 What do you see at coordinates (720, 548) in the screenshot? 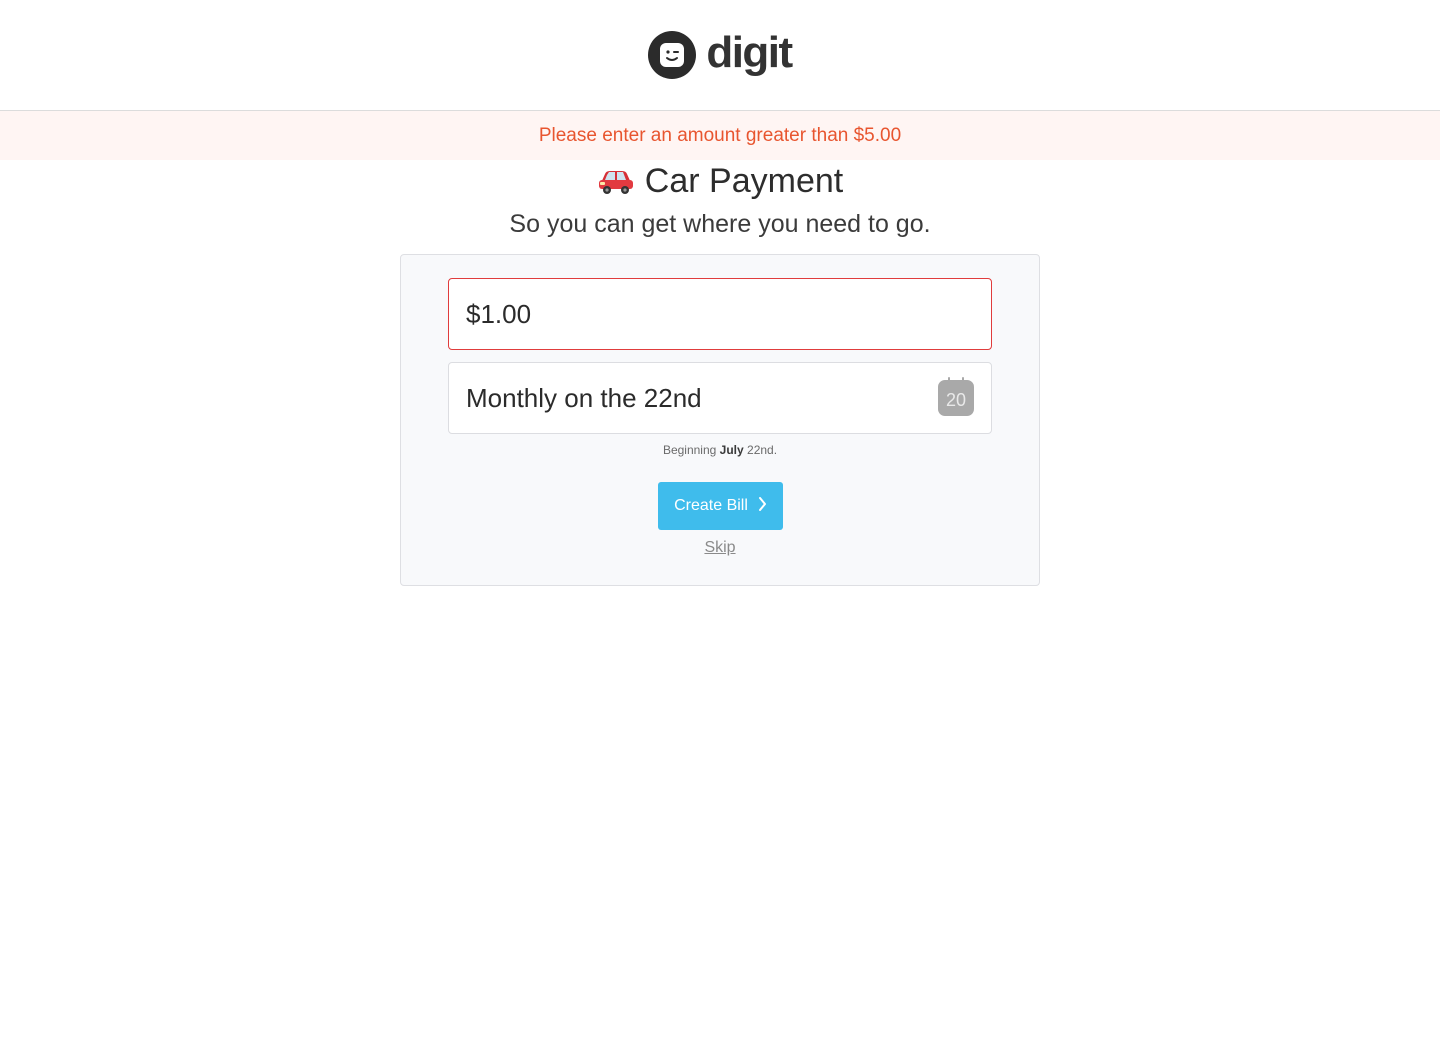
I see `skip-link: Skip` at bounding box center [720, 548].